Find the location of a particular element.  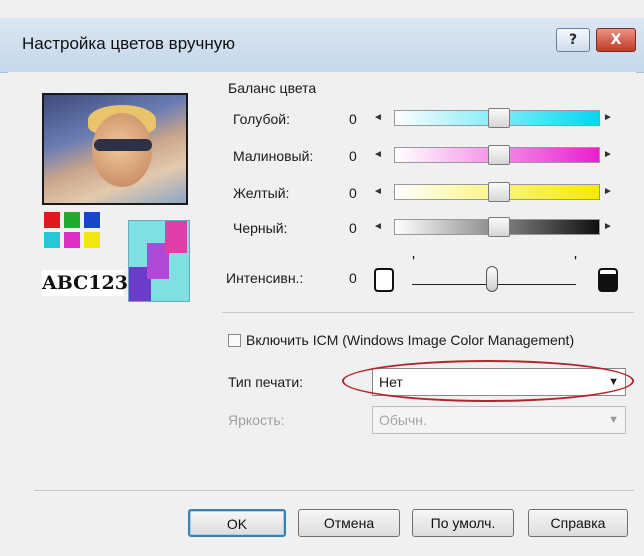

yellow-thumb is located at coordinates (499, 192).